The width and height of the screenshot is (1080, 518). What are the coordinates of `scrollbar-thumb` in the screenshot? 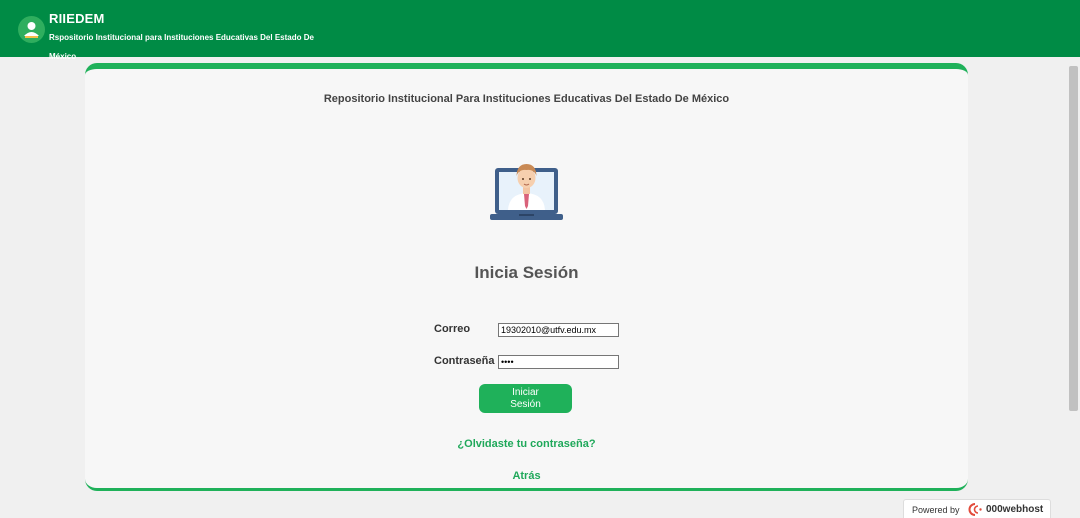 It's located at (1073, 238).